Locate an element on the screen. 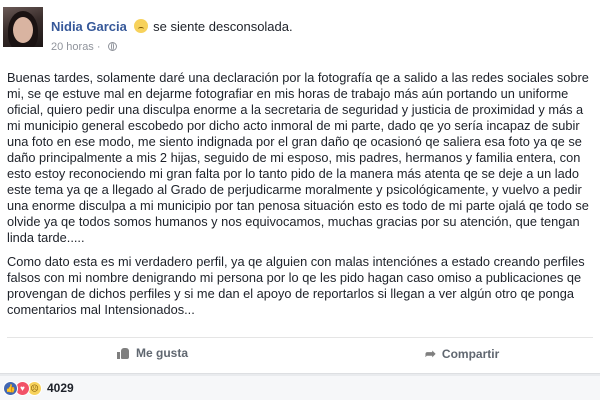 This screenshot has width=600, height=400. post-meta: 20 horas · is located at coordinates (84, 47).